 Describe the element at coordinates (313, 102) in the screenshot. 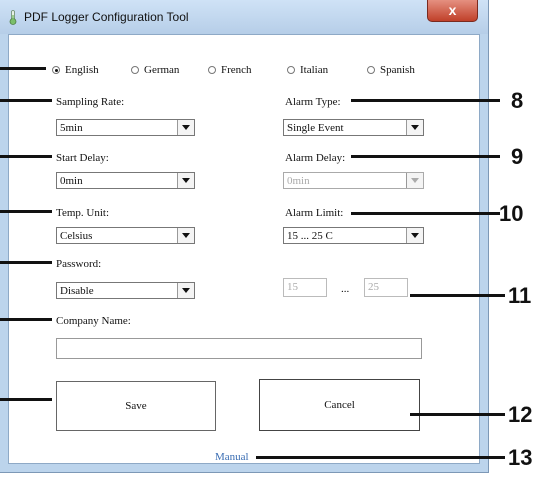

I see `alarm-type-label: Alarm Type:` at that location.